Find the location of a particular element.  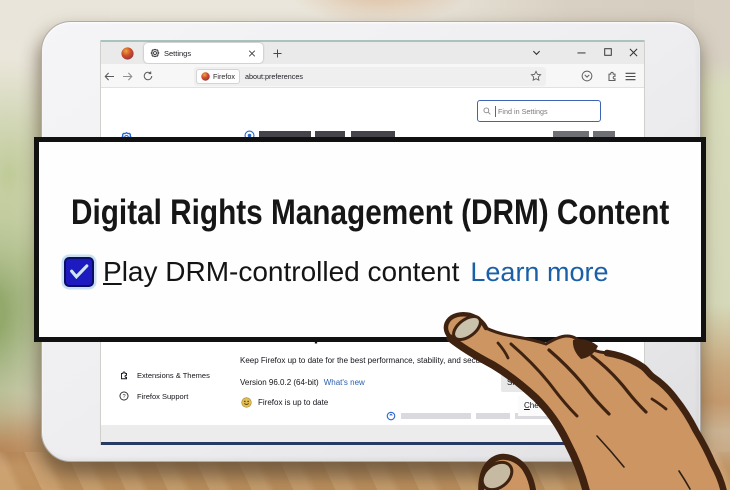

find-placeholder: Find in Settings is located at coordinates (523, 111).